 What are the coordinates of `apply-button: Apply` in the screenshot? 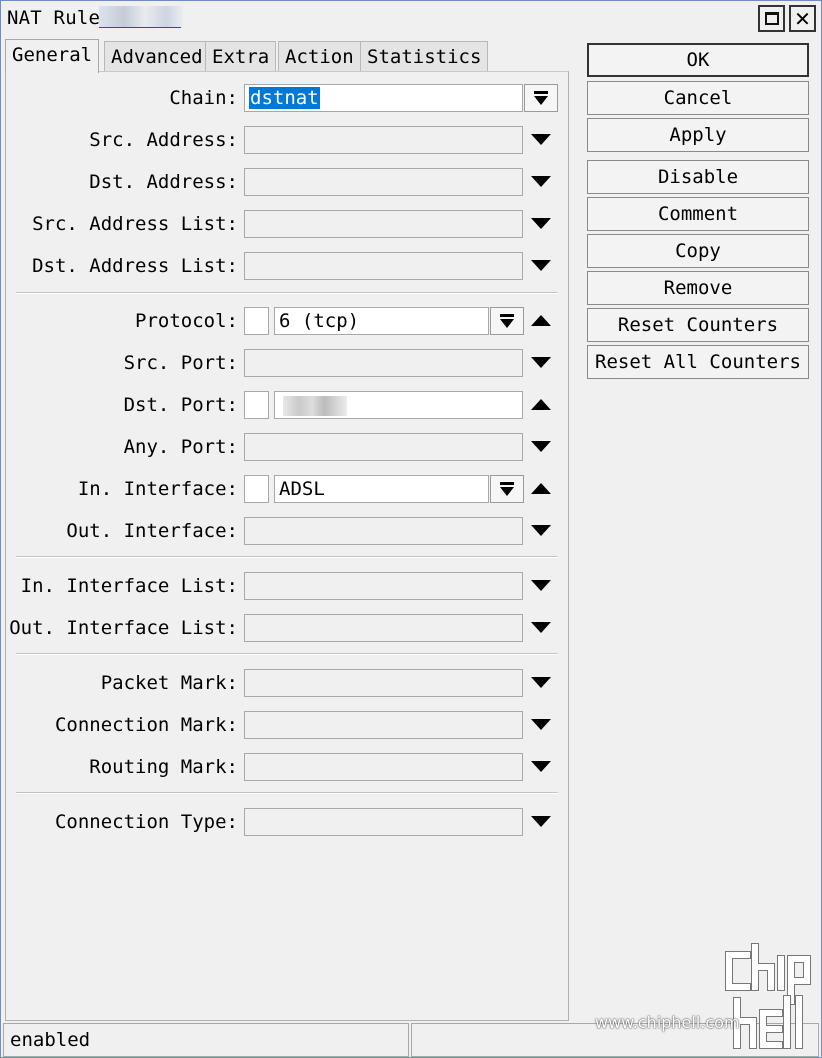 It's located at (698, 135).